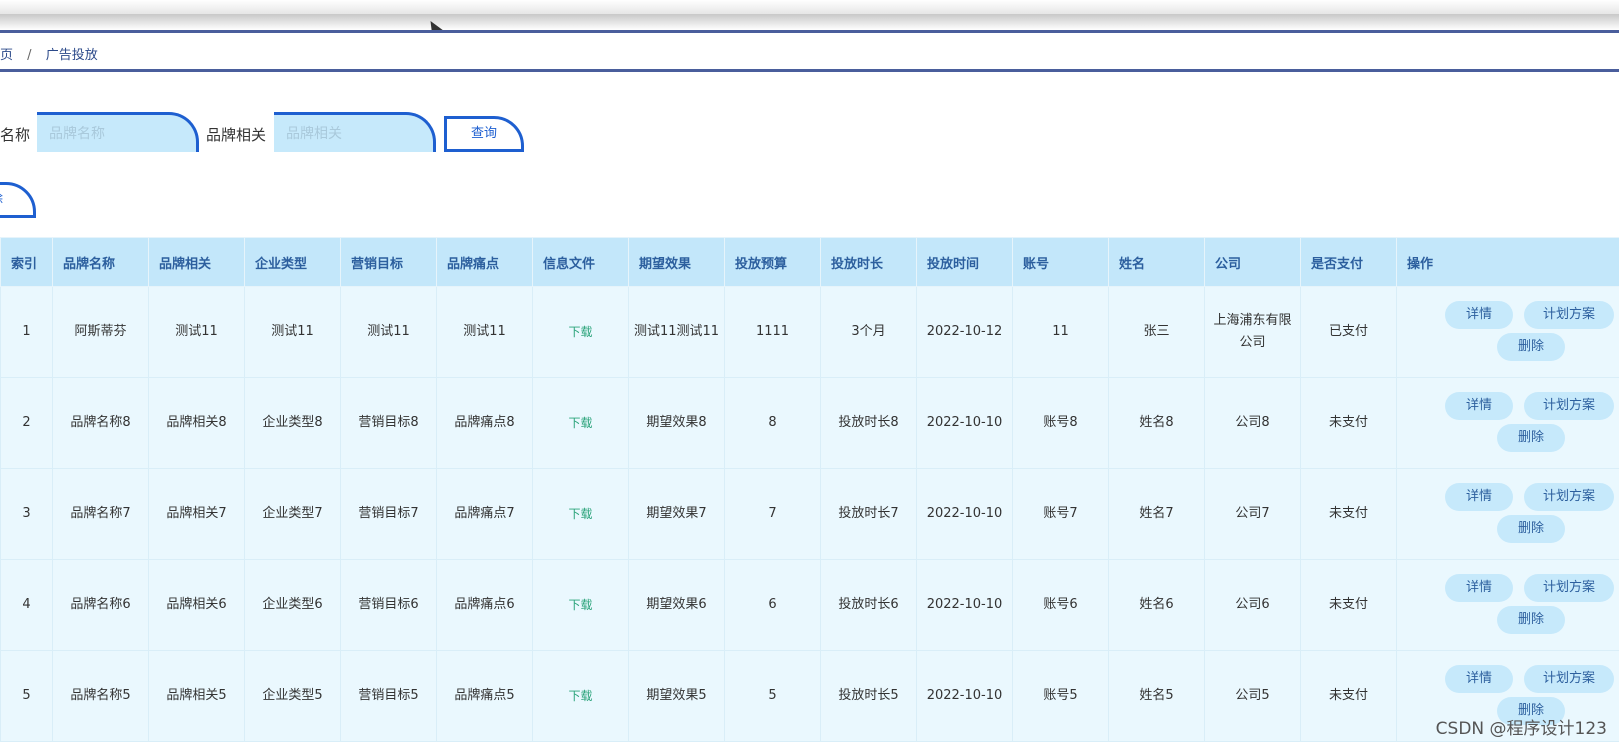  Describe the element at coordinates (484, 605) in the screenshot. I see `cell-brand-pain-point: 品牌痛点6` at that location.